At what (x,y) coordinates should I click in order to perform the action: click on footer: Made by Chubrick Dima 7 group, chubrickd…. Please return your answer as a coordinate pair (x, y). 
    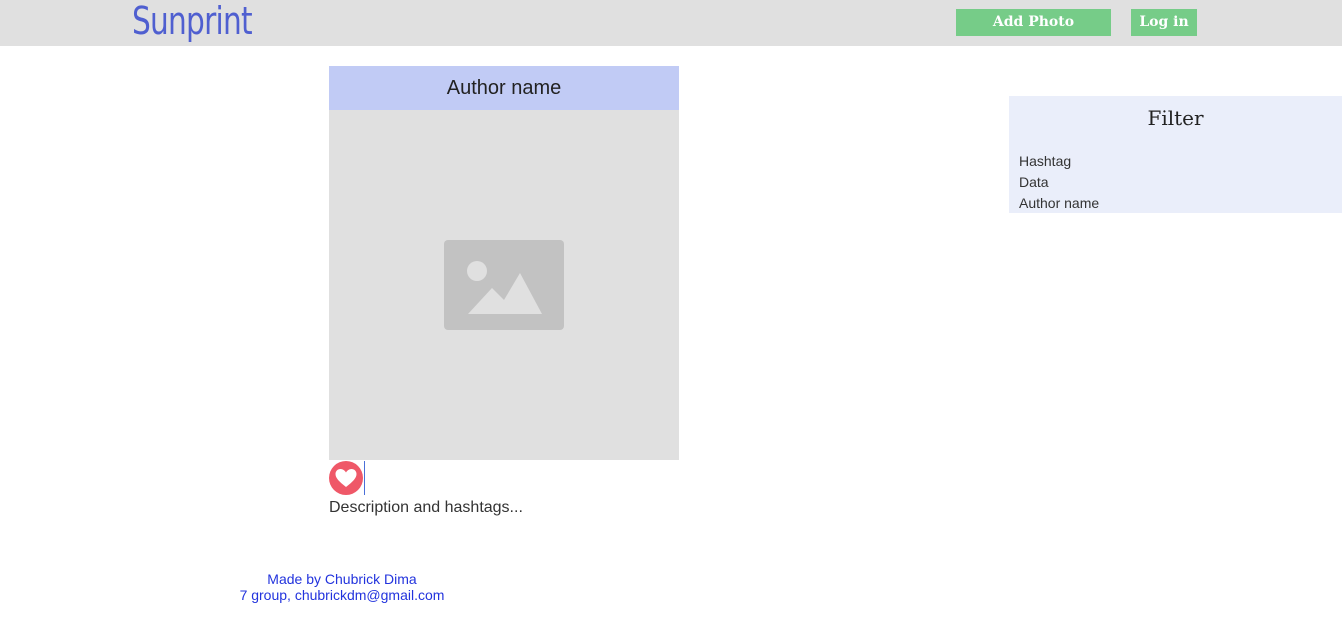
    Looking at the image, I should click on (671, 587).